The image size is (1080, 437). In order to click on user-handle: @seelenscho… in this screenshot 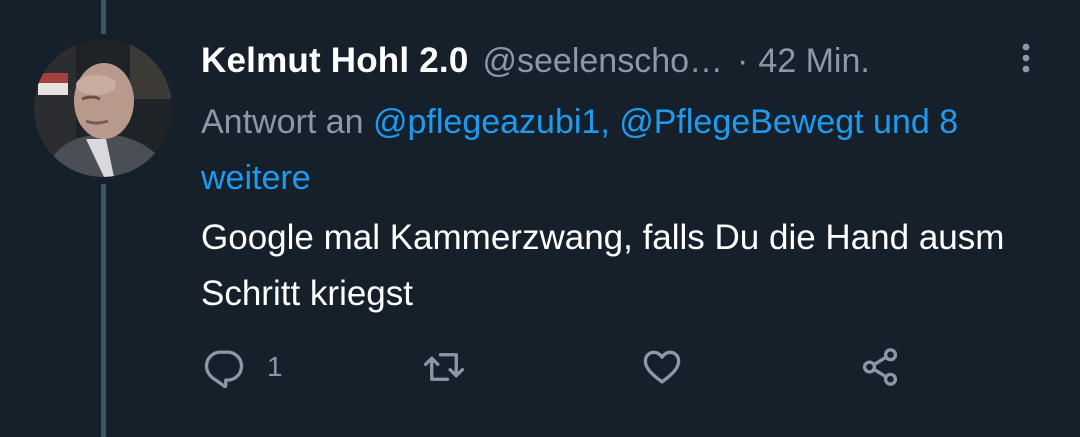, I will do `click(602, 61)`.